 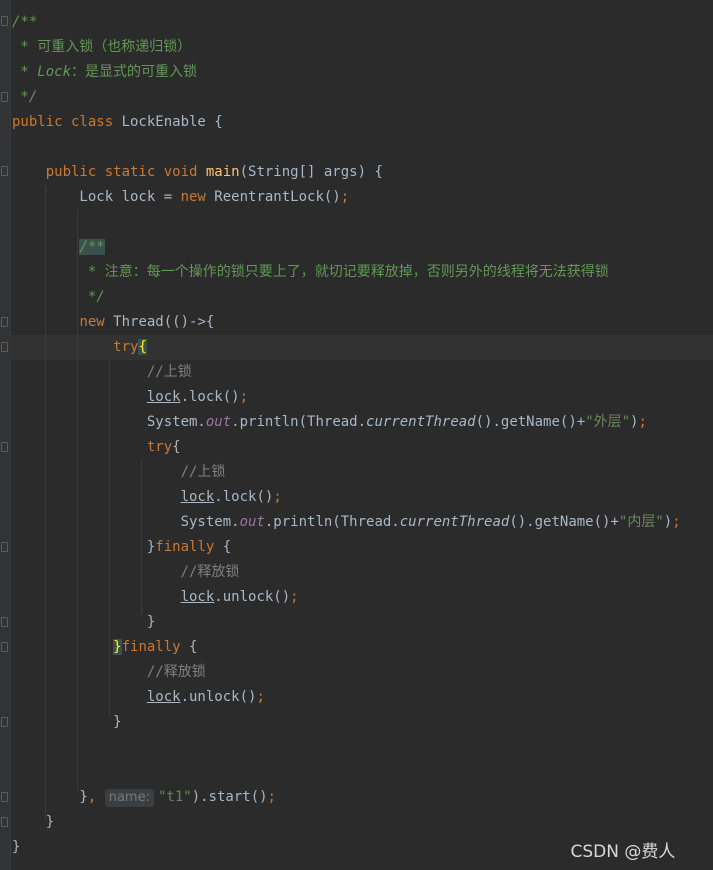 What do you see at coordinates (252, 522) in the screenshot?
I see `code-token: out` at bounding box center [252, 522].